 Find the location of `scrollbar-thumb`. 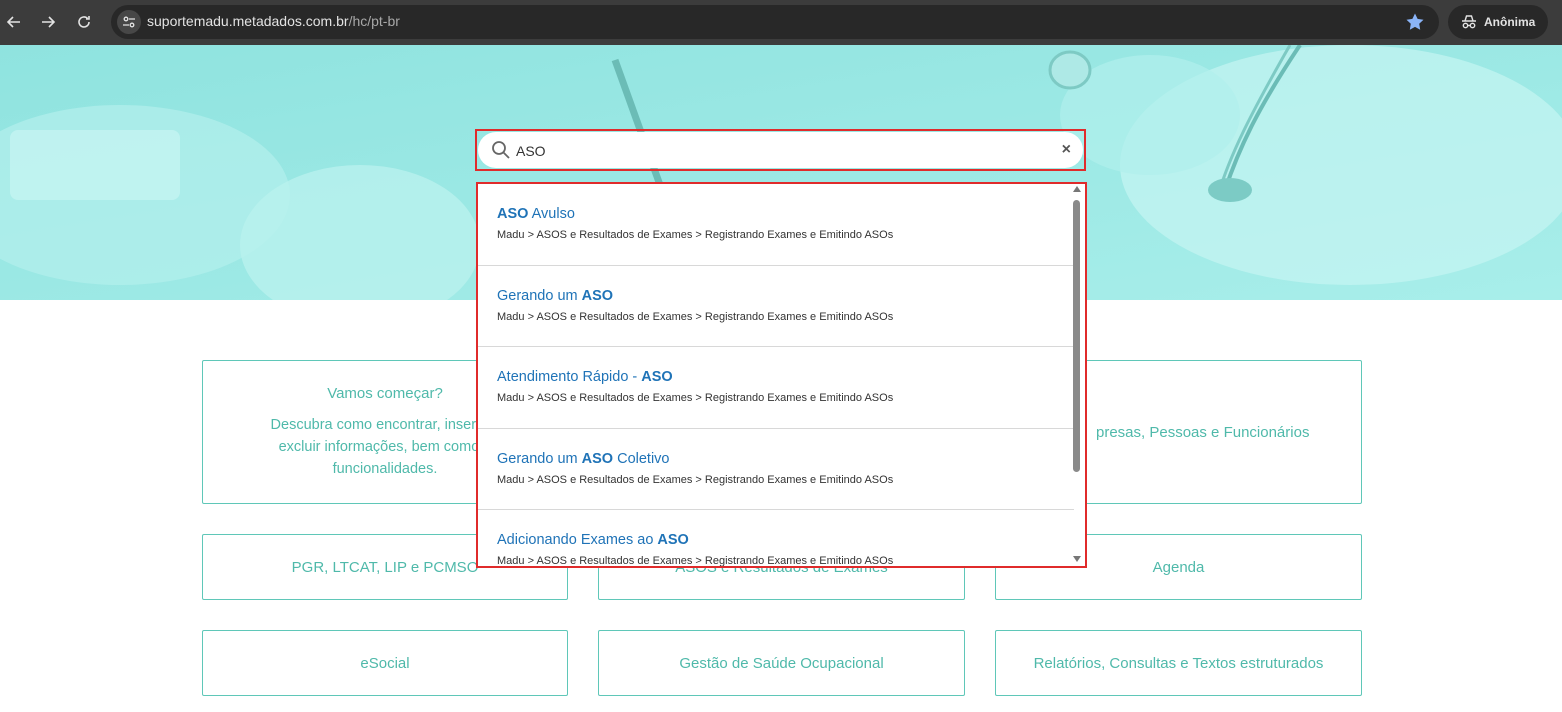

scrollbar-thumb is located at coordinates (1076, 336).